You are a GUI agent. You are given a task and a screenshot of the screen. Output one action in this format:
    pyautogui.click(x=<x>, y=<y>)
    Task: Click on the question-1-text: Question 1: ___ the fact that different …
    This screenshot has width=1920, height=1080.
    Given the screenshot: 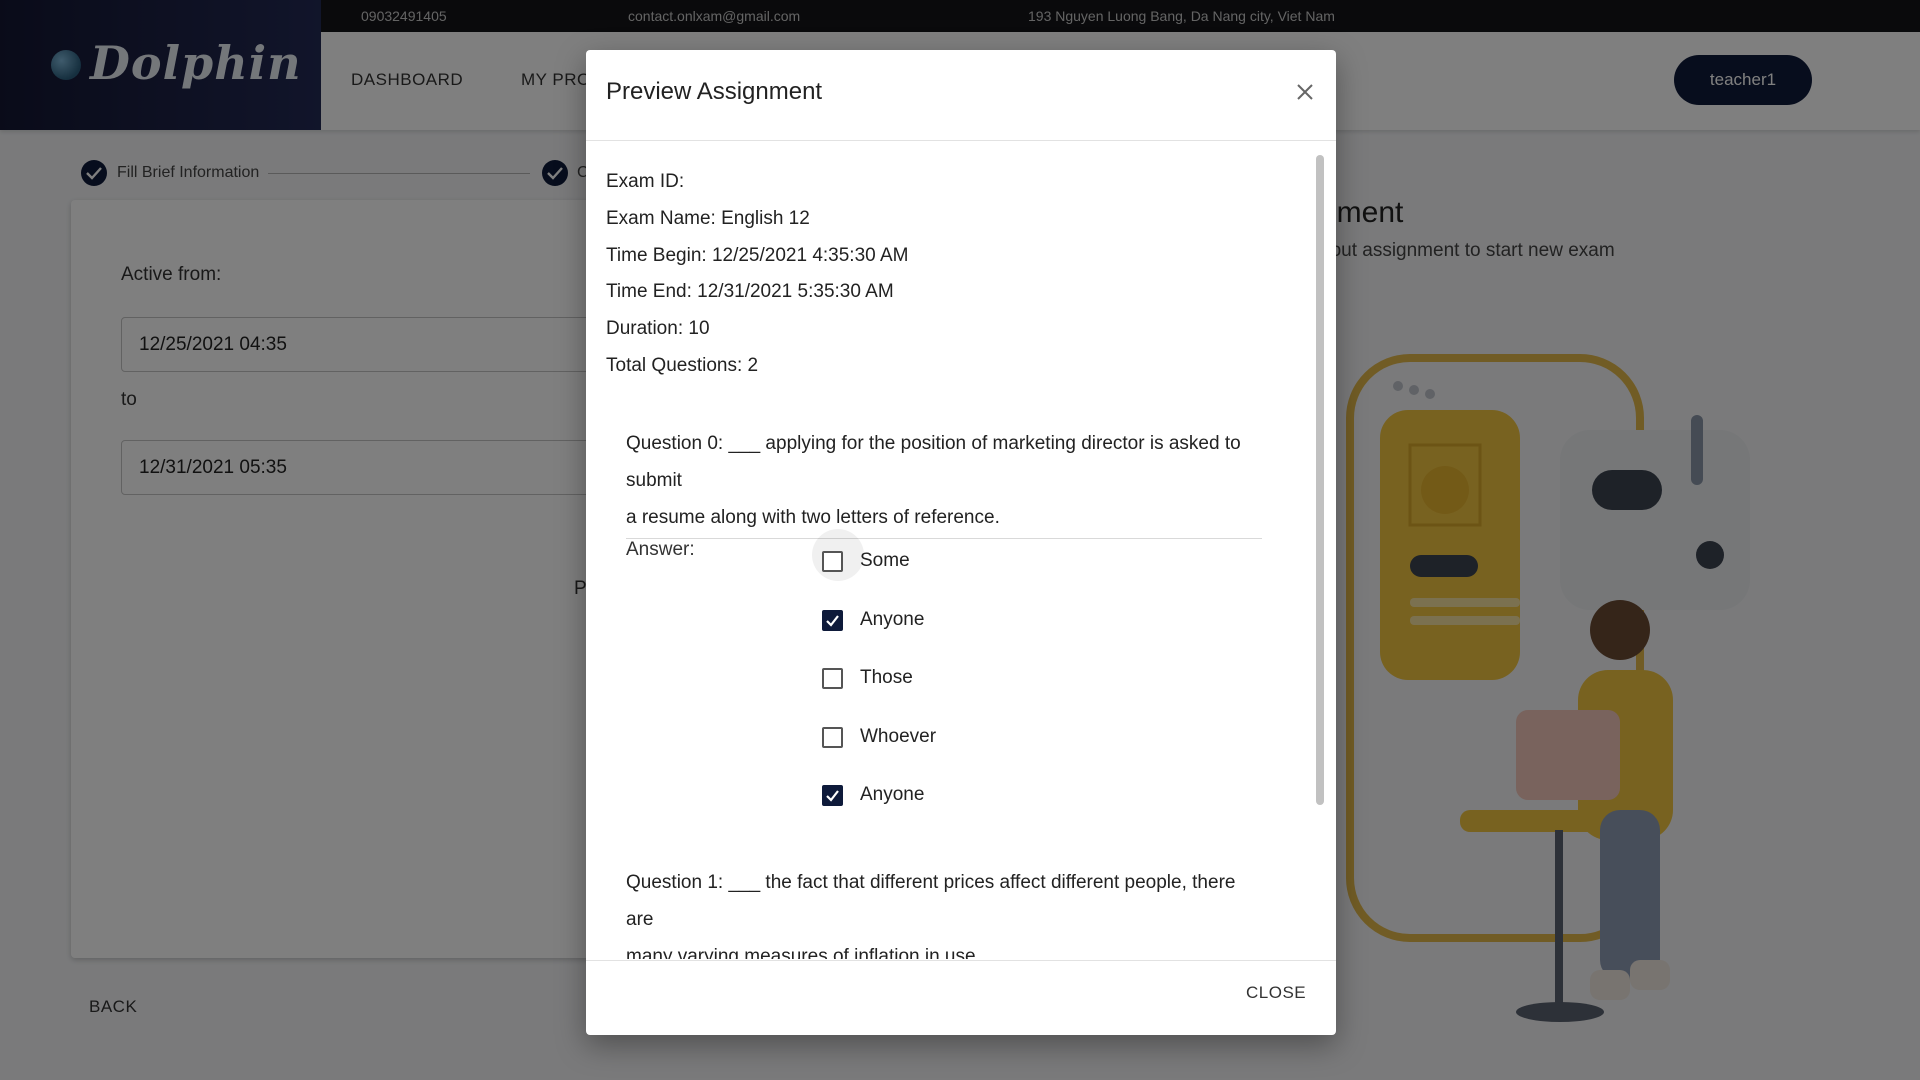 What is the action you would take?
    pyautogui.click(x=944, y=911)
    